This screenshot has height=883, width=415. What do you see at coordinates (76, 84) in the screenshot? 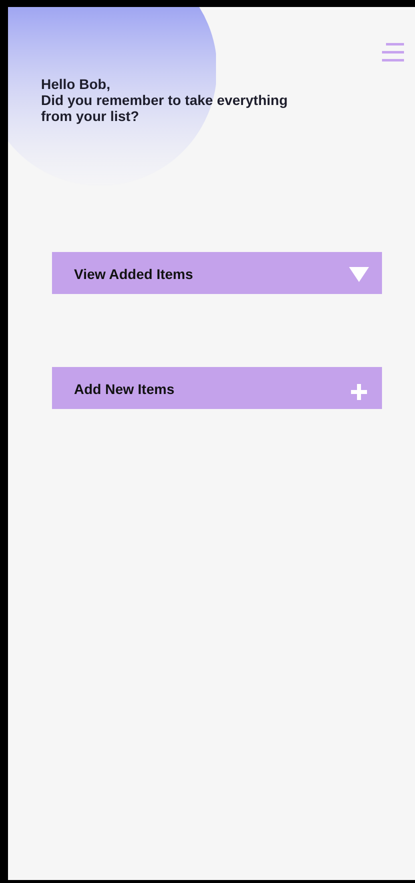
I see `greeting-text: Hello Bob,` at bounding box center [76, 84].